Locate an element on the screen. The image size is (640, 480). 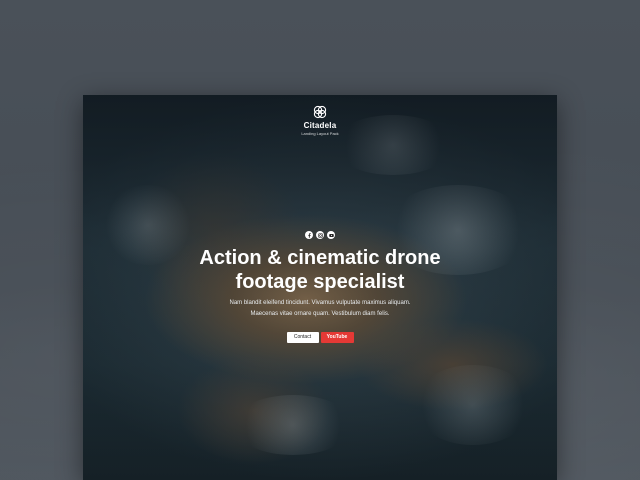
instagram-link is located at coordinates (320, 235).